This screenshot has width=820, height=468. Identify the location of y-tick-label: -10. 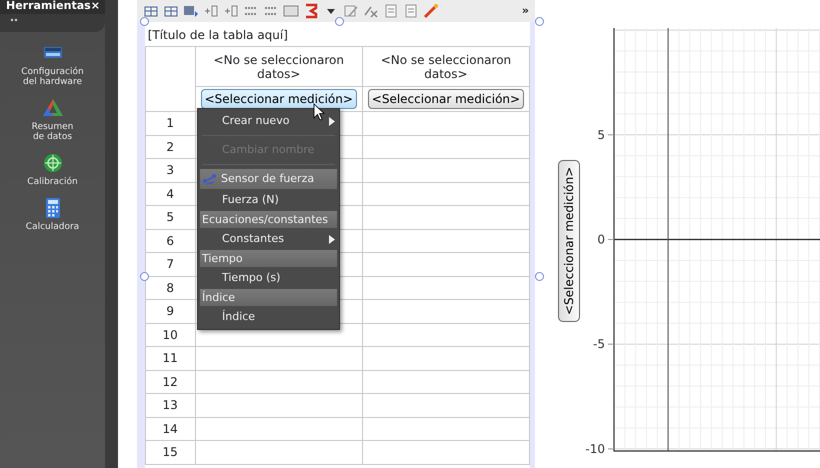
(595, 449).